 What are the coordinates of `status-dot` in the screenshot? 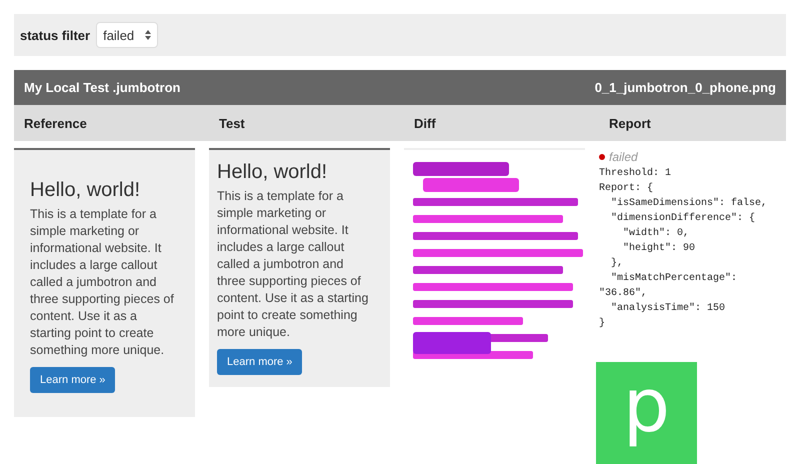 It's located at (602, 157).